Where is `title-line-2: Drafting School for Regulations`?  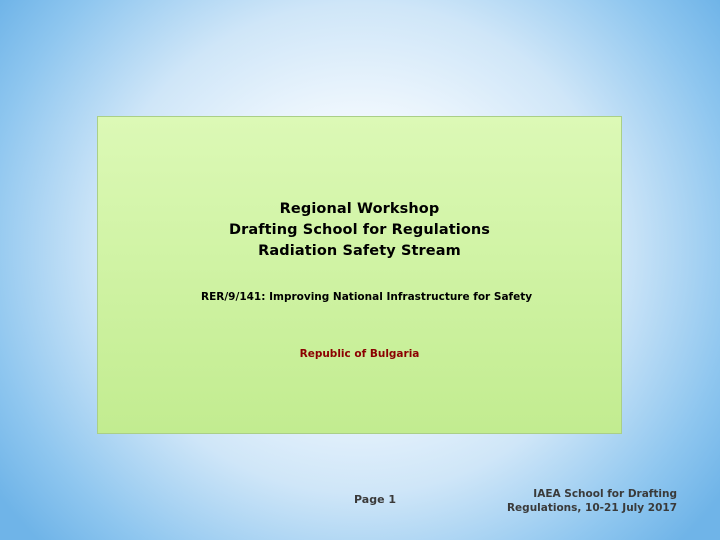 title-line-2: Drafting School for Regulations is located at coordinates (359, 230).